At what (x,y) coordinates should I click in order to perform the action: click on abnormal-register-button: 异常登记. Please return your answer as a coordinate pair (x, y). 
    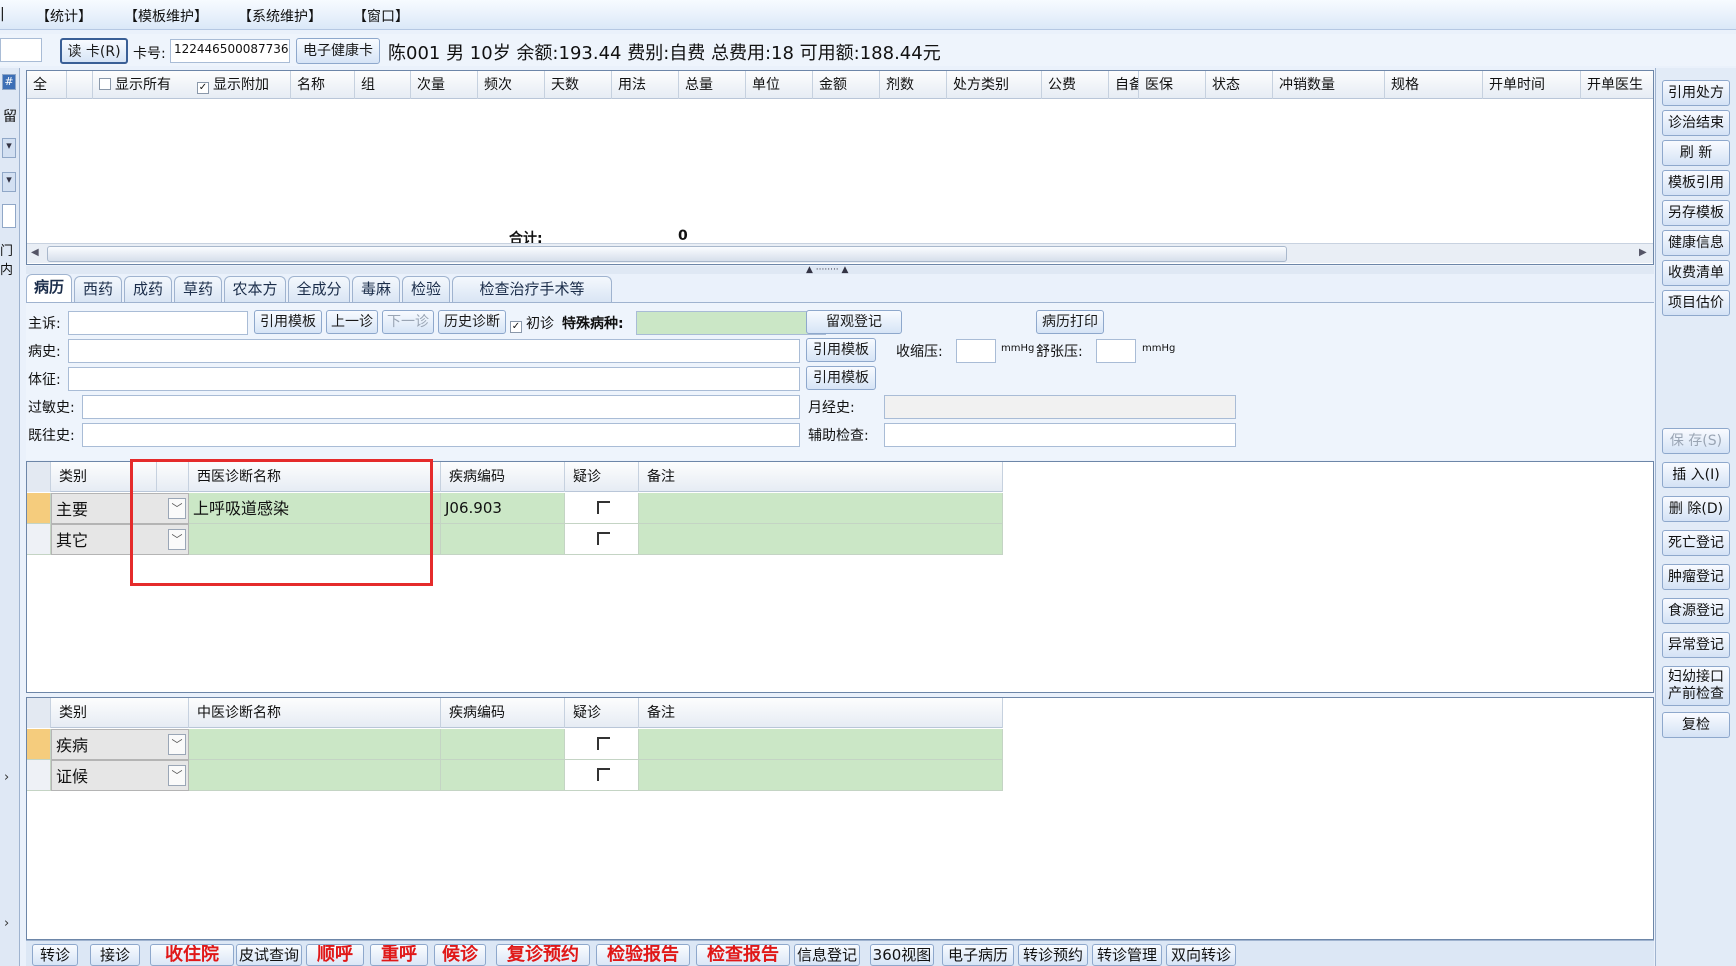
    Looking at the image, I should click on (1696, 645).